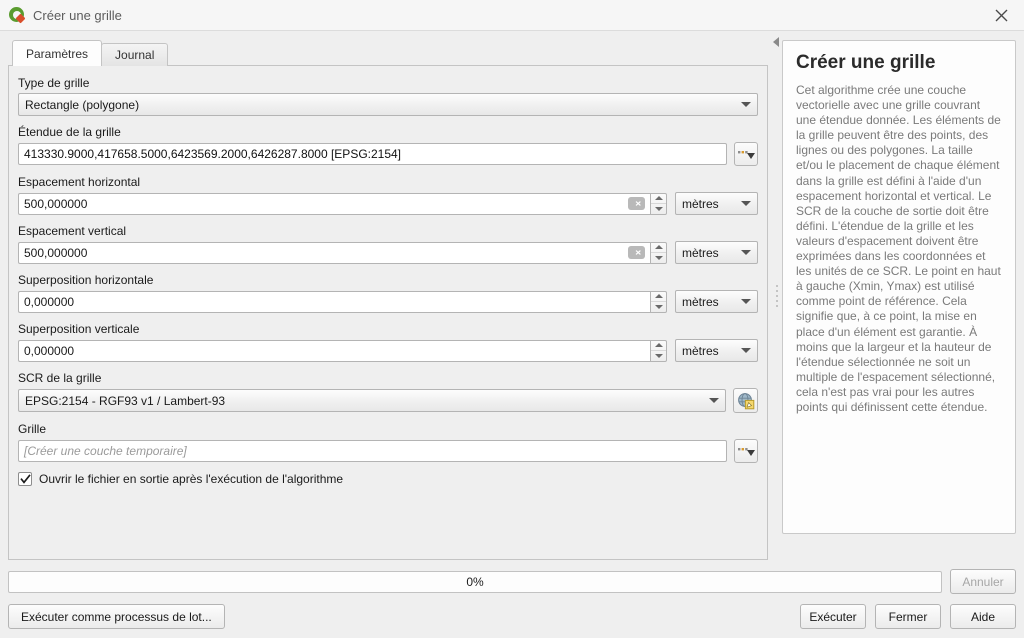 The width and height of the screenshot is (1024, 638). I want to click on collapse-left-icon, so click(776, 42).